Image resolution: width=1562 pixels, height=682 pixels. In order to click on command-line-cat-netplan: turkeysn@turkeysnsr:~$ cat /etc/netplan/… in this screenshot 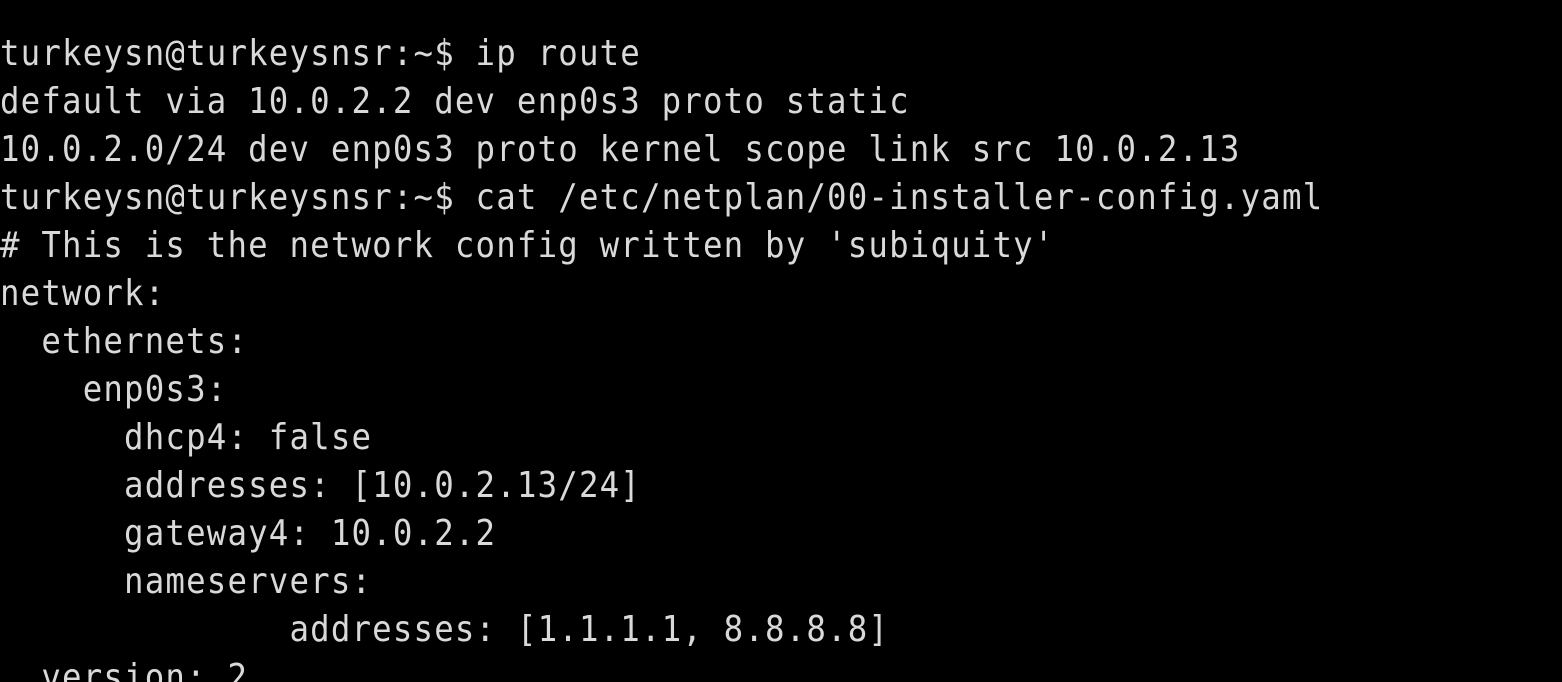, I will do `click(662, 197)`.